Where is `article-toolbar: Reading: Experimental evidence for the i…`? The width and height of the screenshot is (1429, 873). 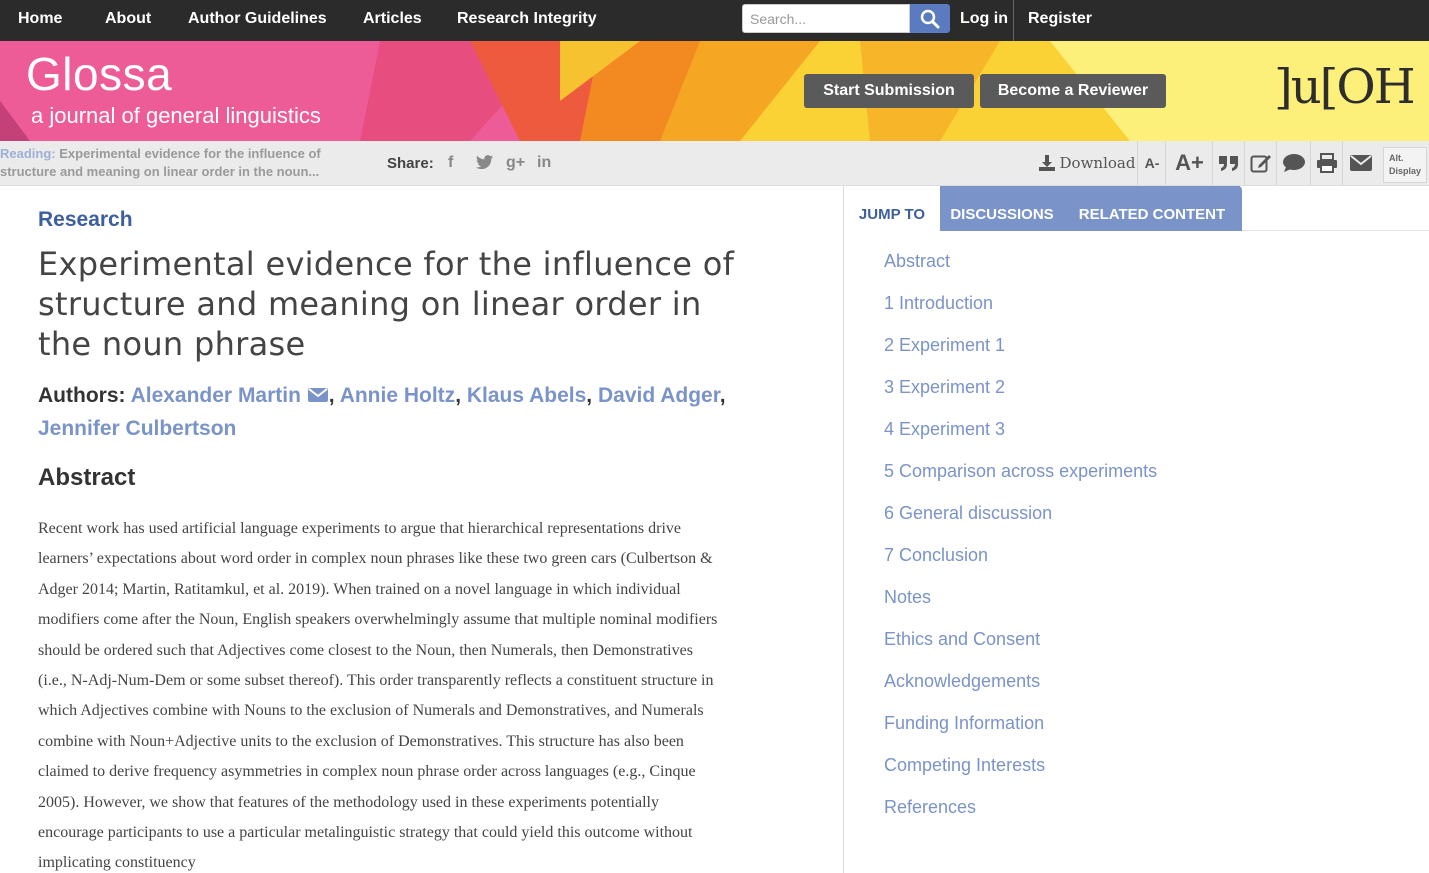 article-toolbar: Reading: Experimental evidence for the i… is located at coordinates (714, 163).